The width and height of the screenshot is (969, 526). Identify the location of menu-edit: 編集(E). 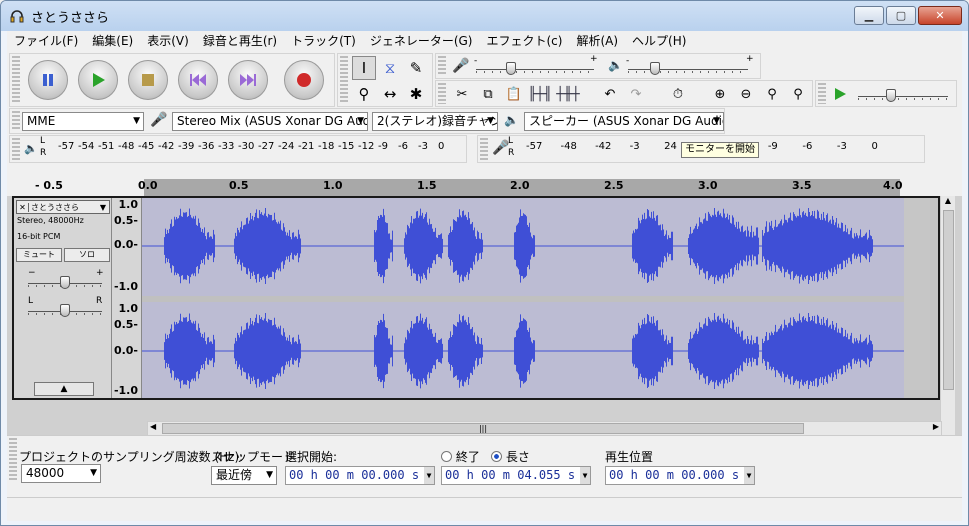
(112, 41).